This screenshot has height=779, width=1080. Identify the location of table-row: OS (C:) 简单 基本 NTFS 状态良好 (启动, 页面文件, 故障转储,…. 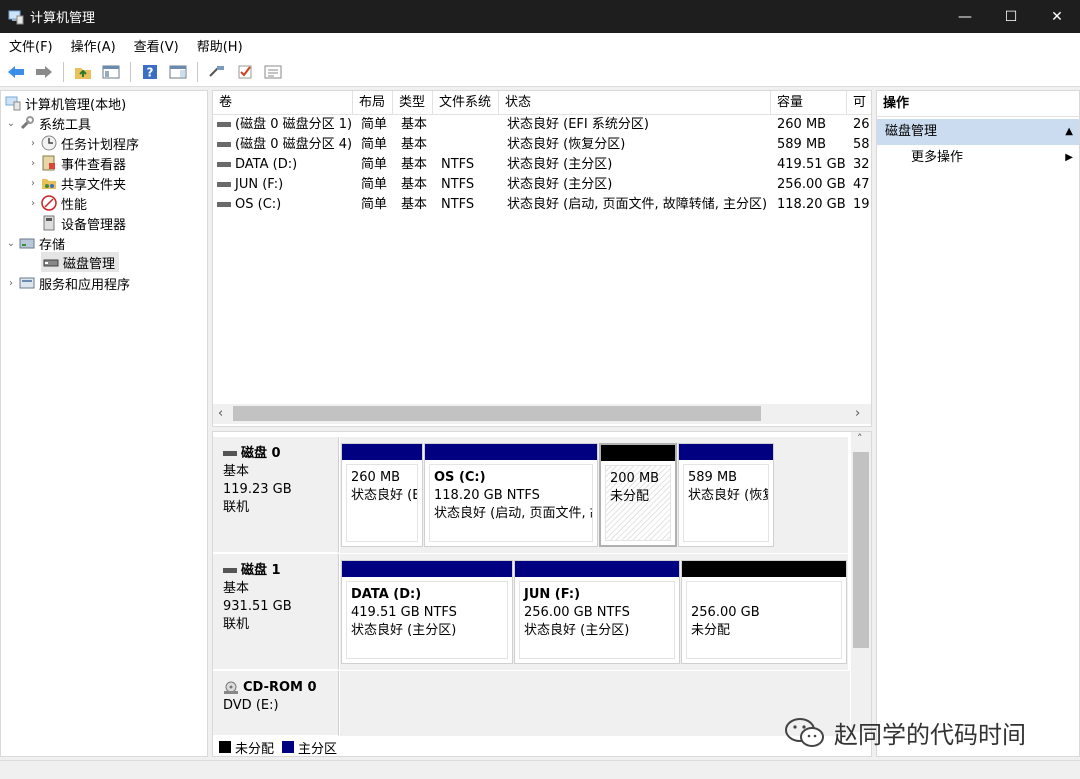
(542, 205).